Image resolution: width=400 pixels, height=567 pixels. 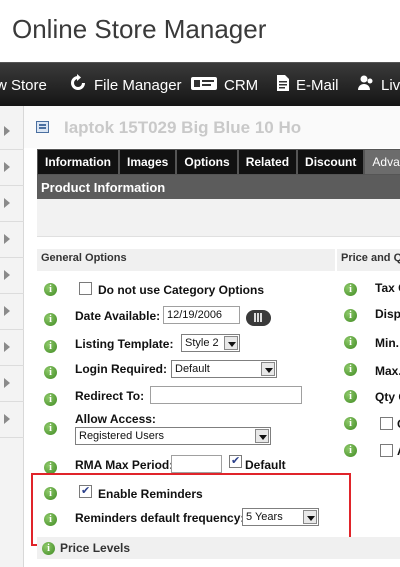 What do you see at coordinates (224, 369) in the screenshot?
I see `login-required-select: Default` at bounding box center [224, 369].